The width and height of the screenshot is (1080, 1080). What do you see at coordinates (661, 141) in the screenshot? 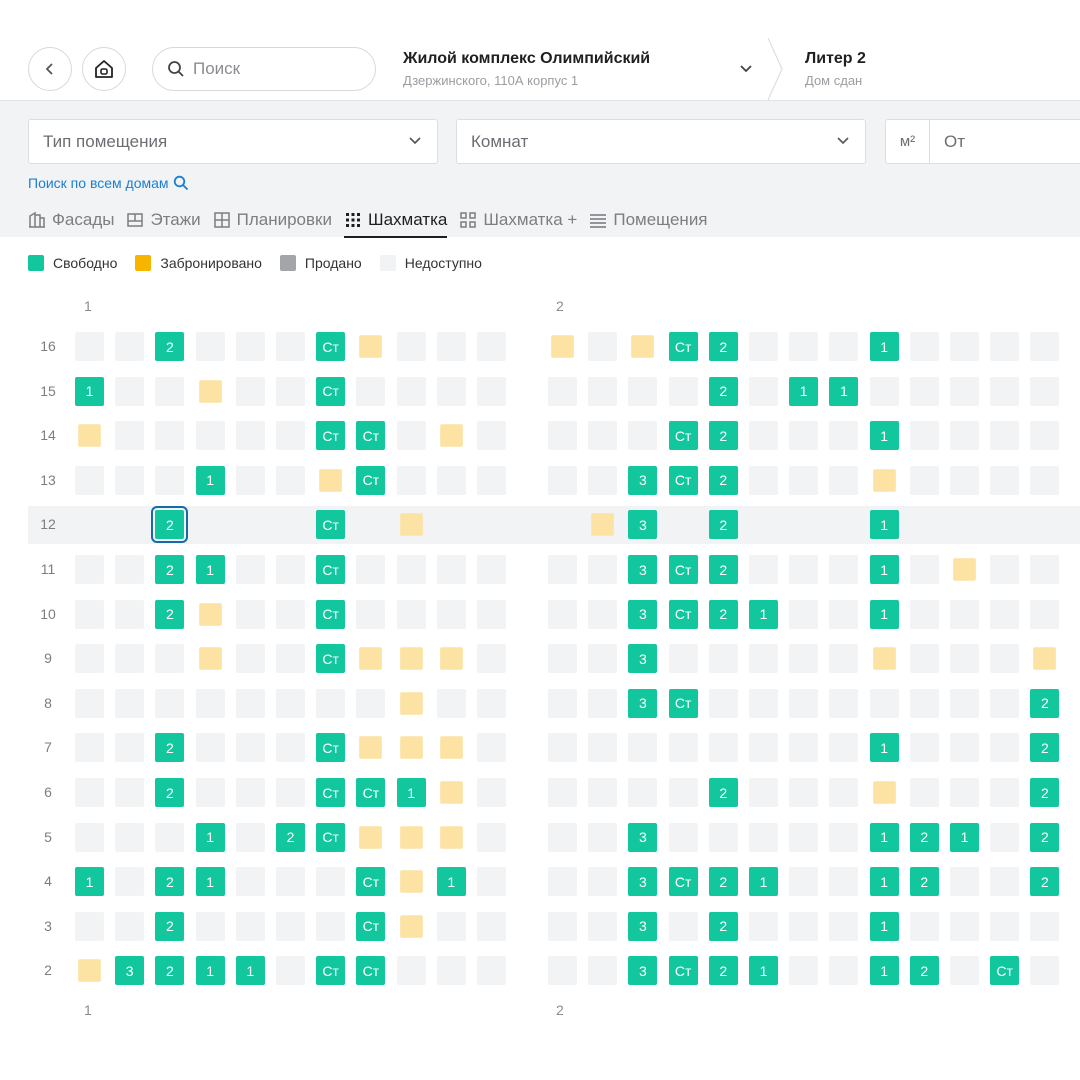
I see `rooms-select: Комнат` at bounding box center [661, 141].